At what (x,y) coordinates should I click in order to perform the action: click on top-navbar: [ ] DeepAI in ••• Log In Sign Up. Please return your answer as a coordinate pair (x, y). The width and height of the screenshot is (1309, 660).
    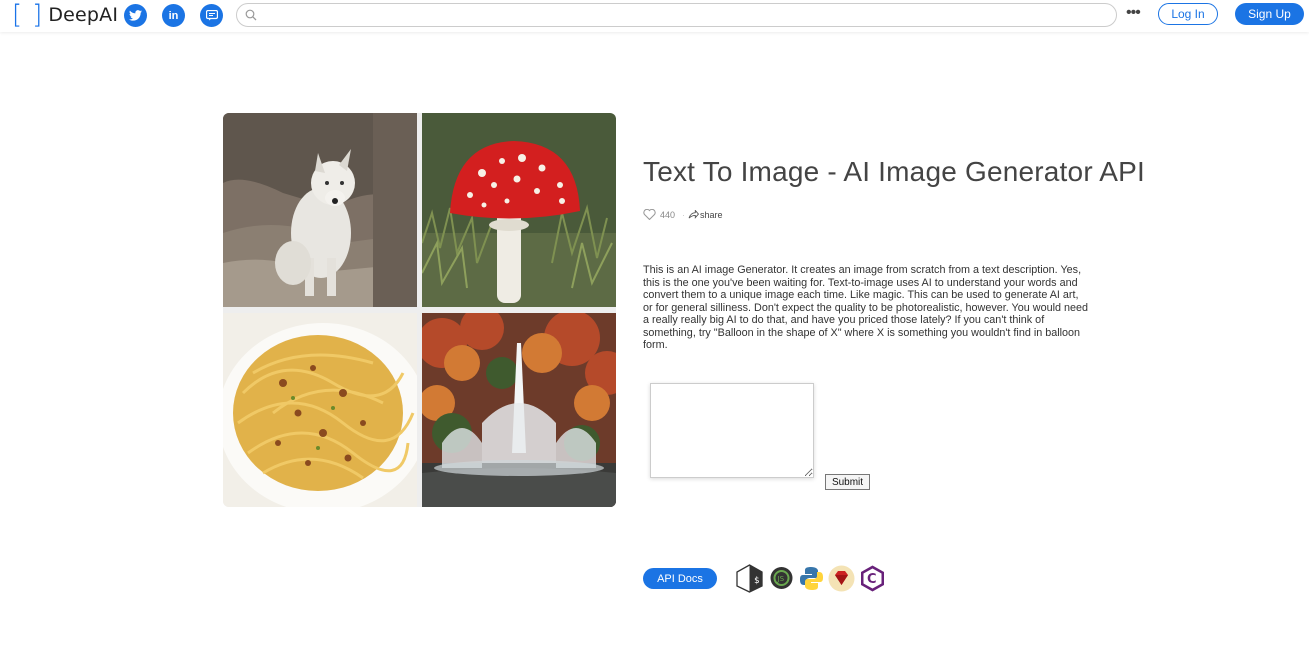
    Looking at the image, I should click on (654, 16).